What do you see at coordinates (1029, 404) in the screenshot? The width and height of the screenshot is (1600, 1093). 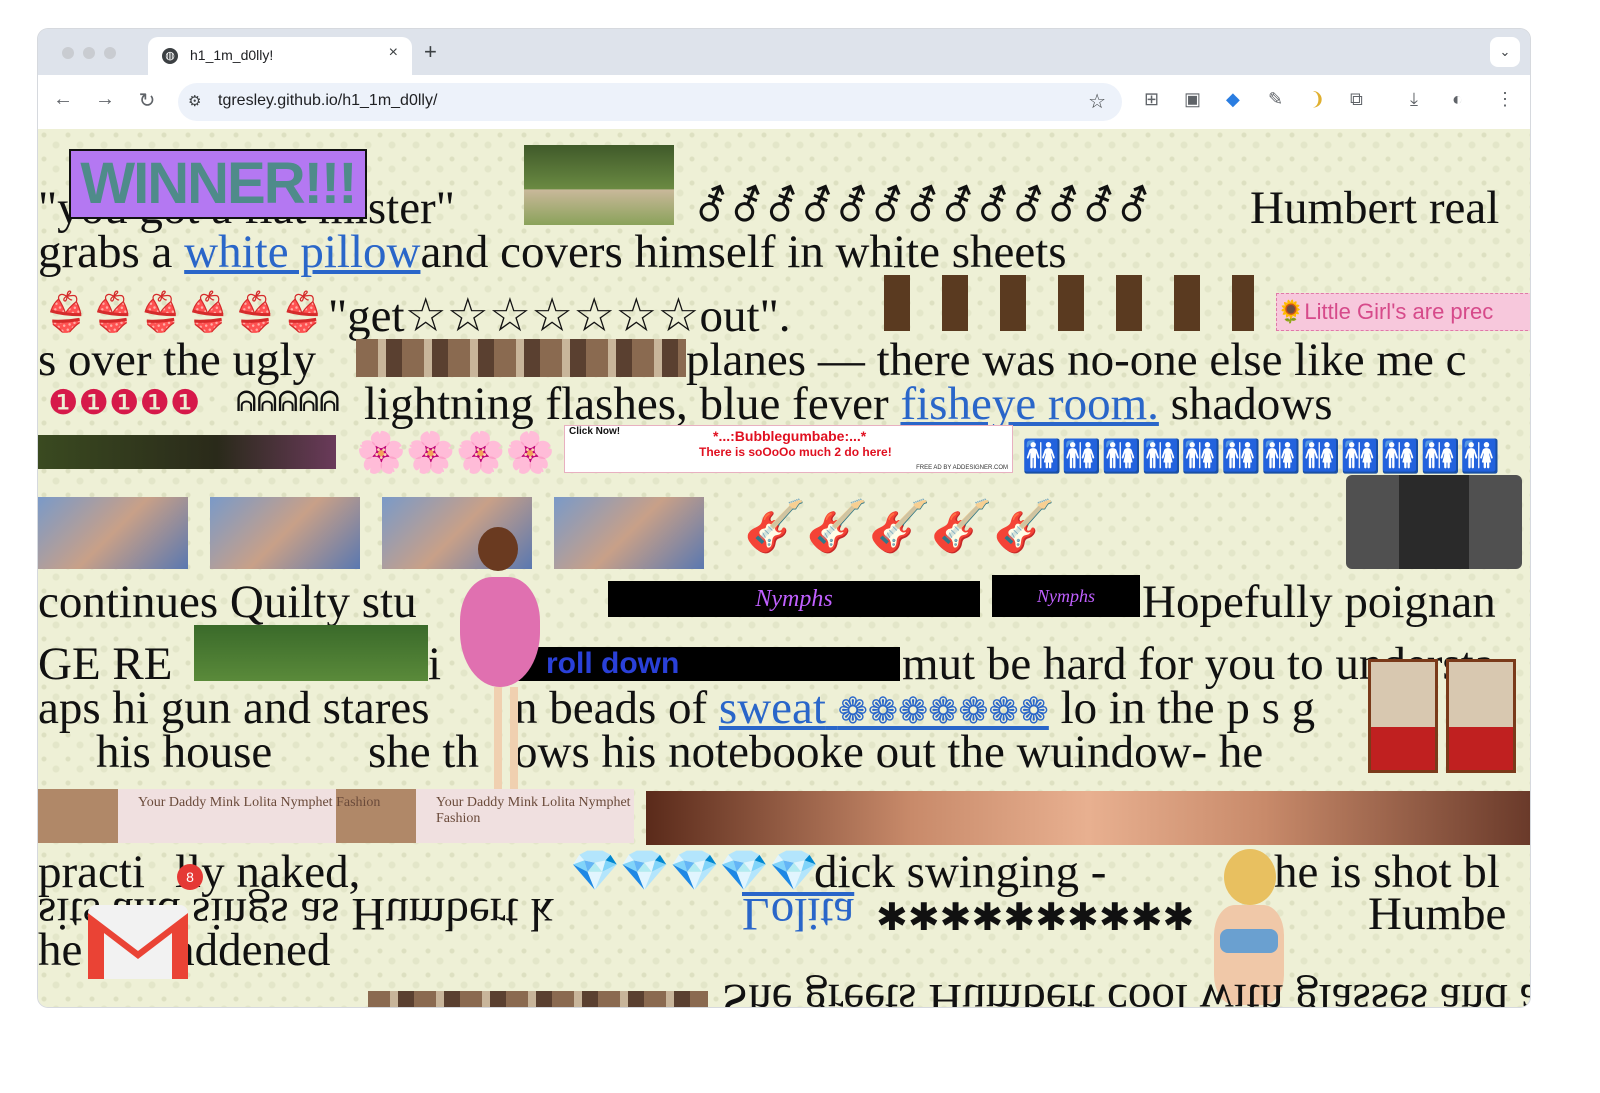 I see `fisheye-room-link: fisheye room.` at bounding box center [1029, 404].